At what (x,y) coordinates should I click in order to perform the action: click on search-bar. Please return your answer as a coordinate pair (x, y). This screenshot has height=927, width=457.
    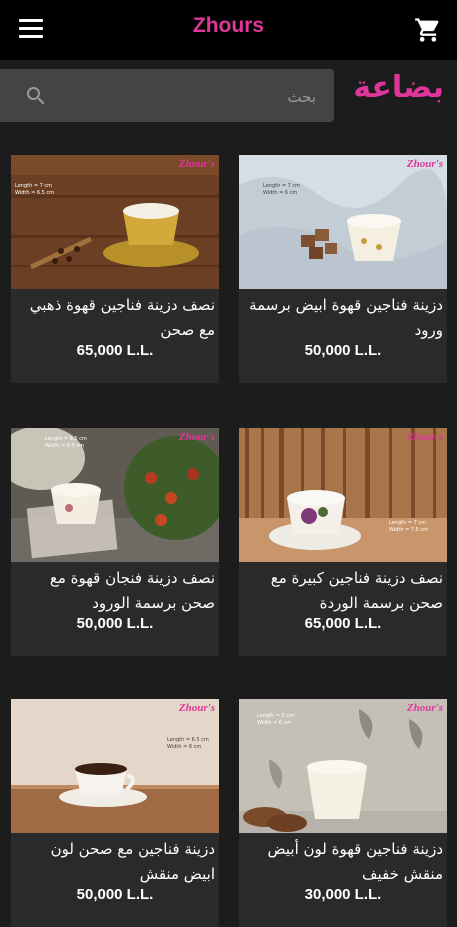
    Looking at the image, I should click on (167, 95).